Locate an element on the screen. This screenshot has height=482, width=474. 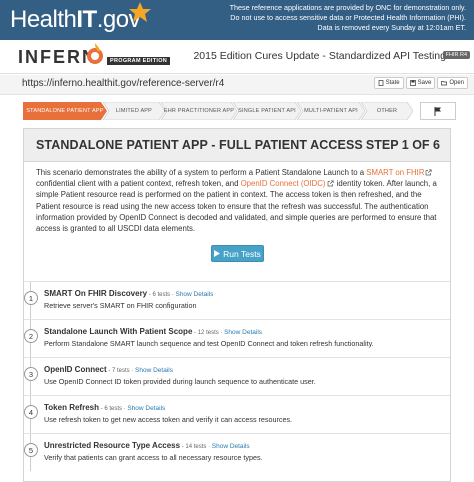
step-label: Single Patient API is located at coordinates (267, 111).